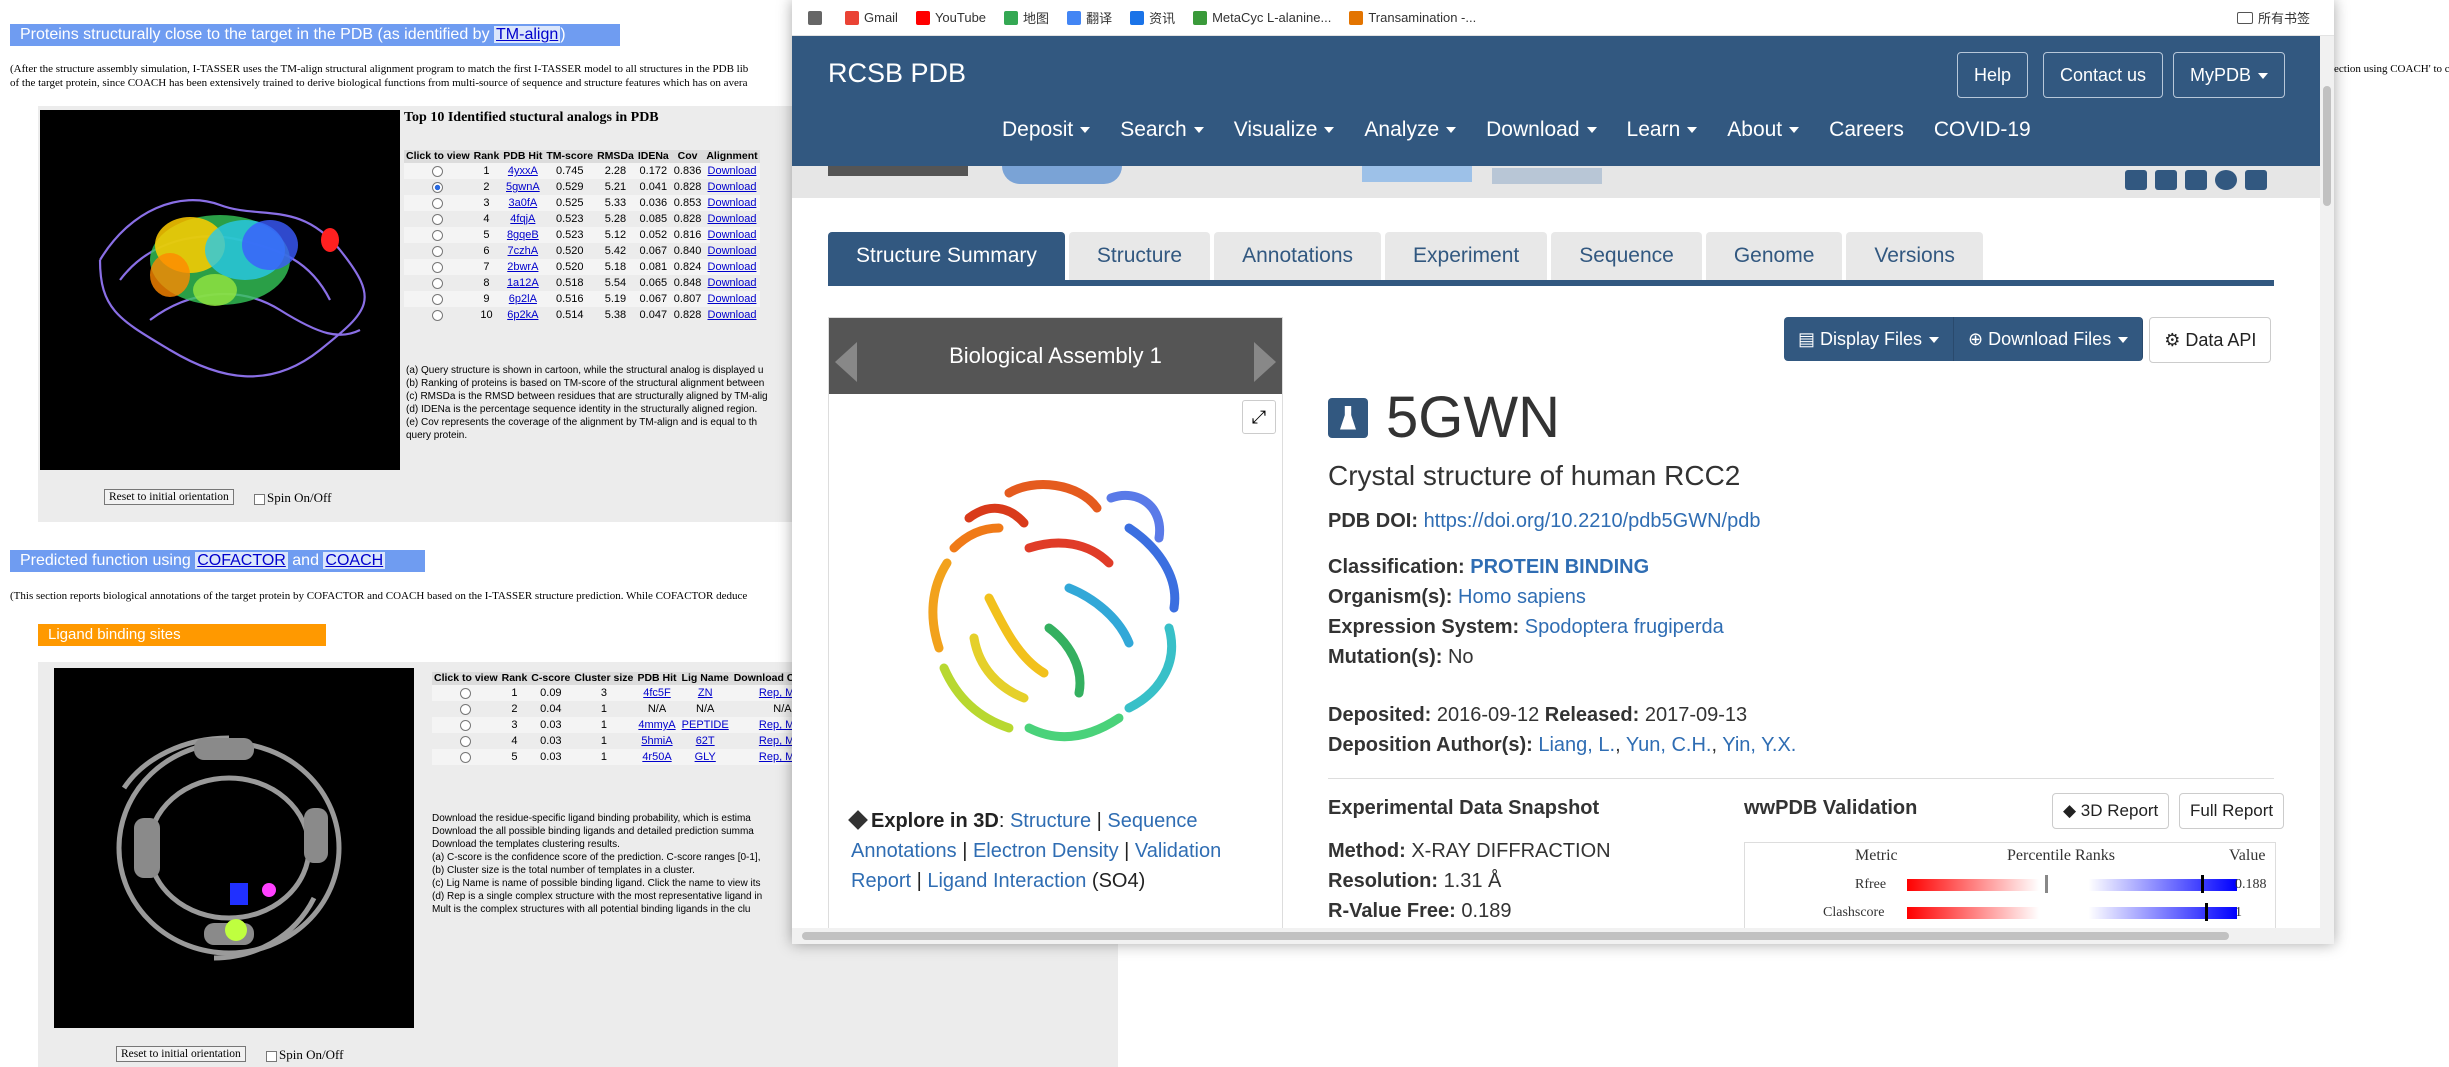 Image resolution: width=2449 pixels, height=1067 pixels. I want to click on bookmark-apps, so click(817, 17).